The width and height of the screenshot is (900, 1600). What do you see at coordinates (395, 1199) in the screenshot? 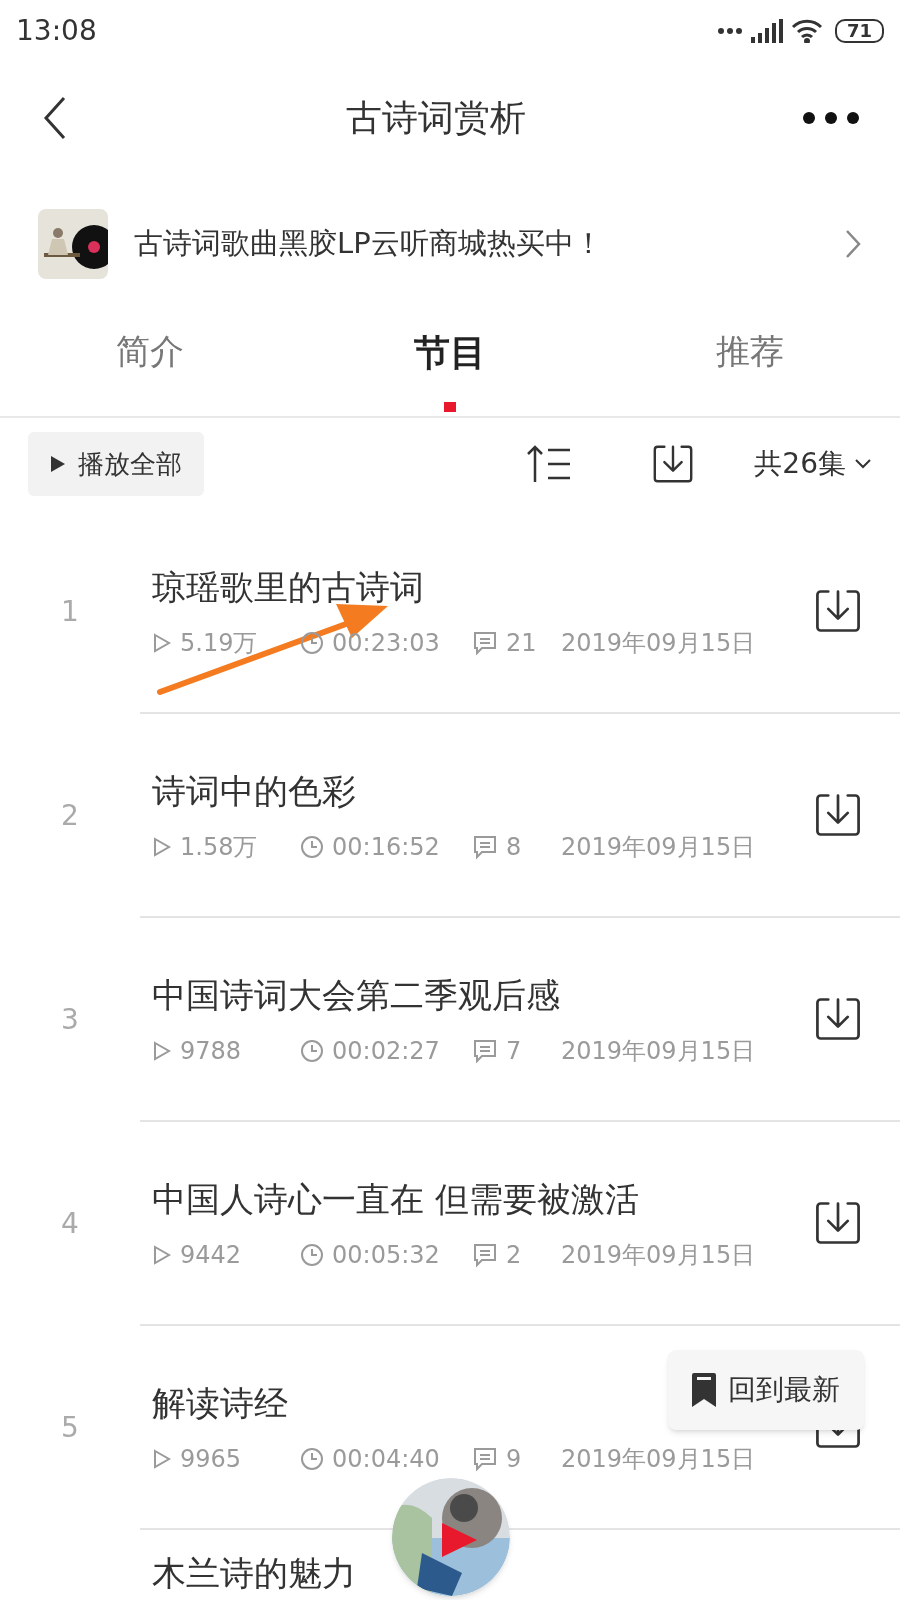
I see `episode-title: 中国人诗心一直在 但需要被激活` at bounding box center [395, 1199].